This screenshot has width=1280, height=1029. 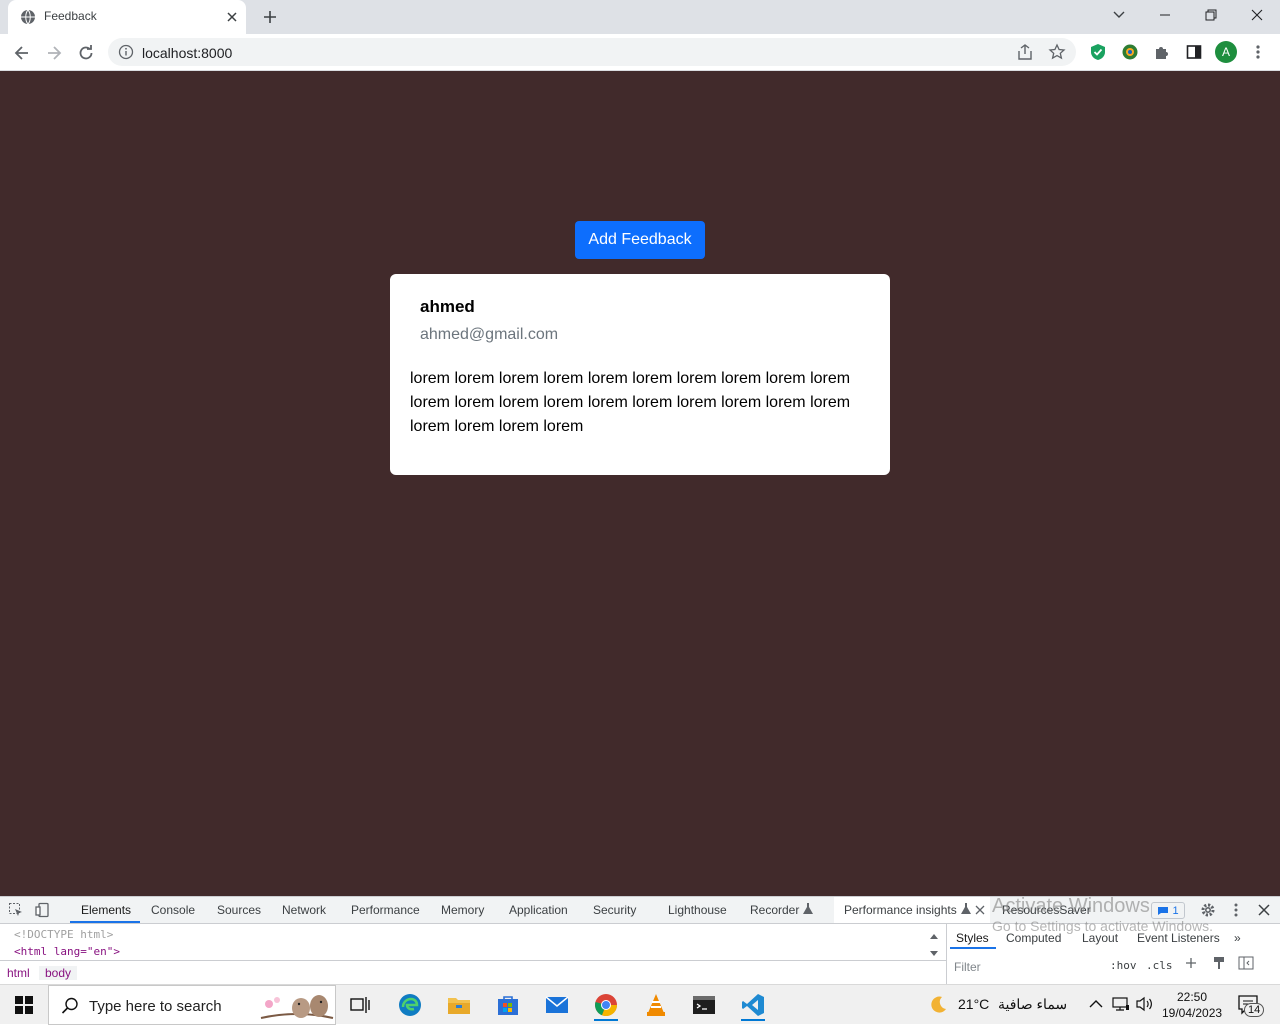 I want to click on device-toolbar-icon, so click(x=43, y=910).